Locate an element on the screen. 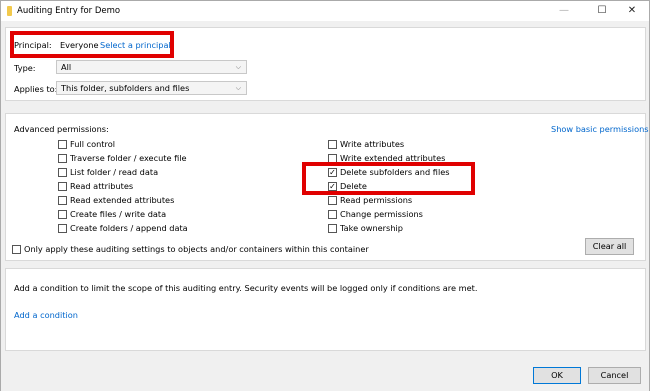 The image size is (650, 391). permission-label: Read permissions is located at coordinates (376, 200).